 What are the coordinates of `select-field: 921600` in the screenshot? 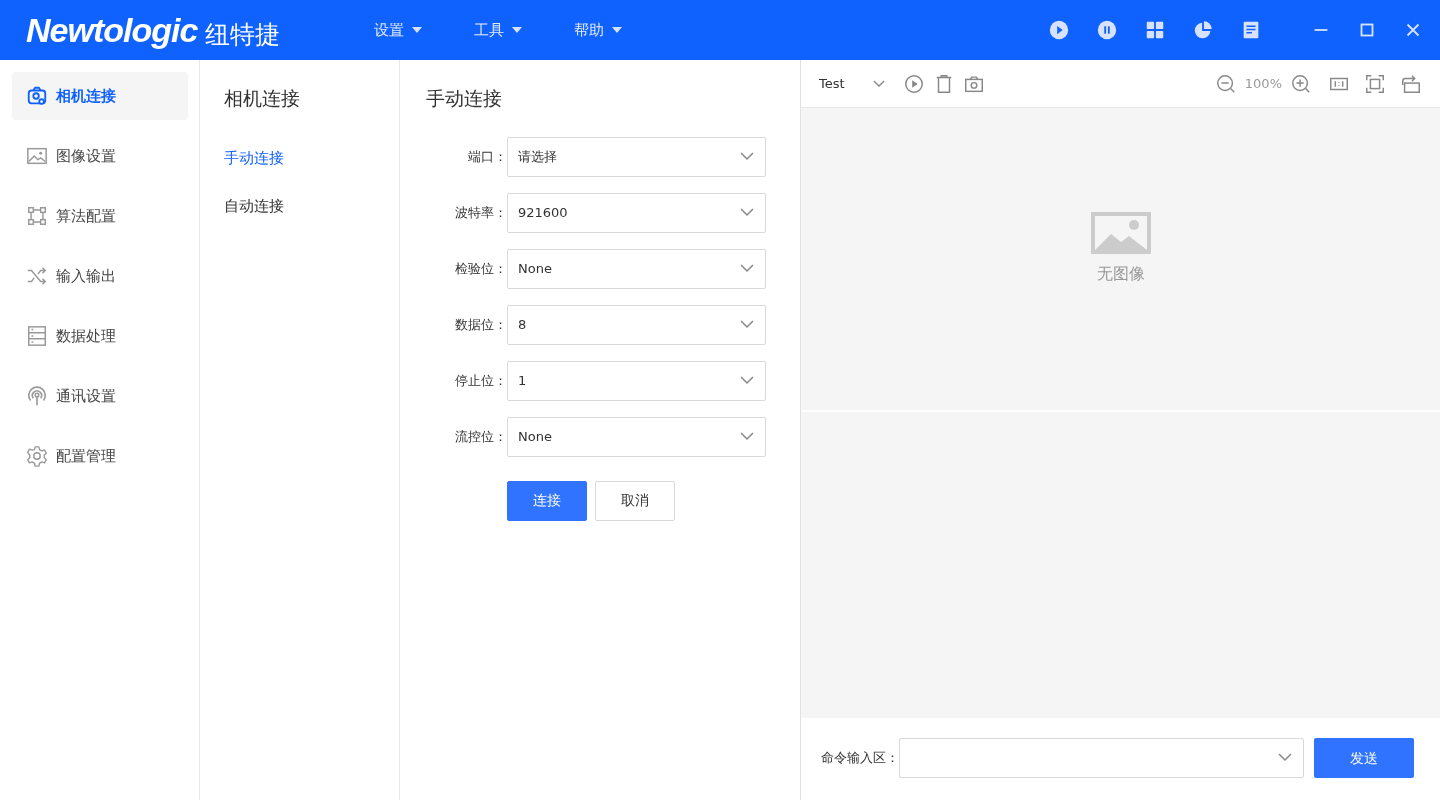 It's located at (636, 212).